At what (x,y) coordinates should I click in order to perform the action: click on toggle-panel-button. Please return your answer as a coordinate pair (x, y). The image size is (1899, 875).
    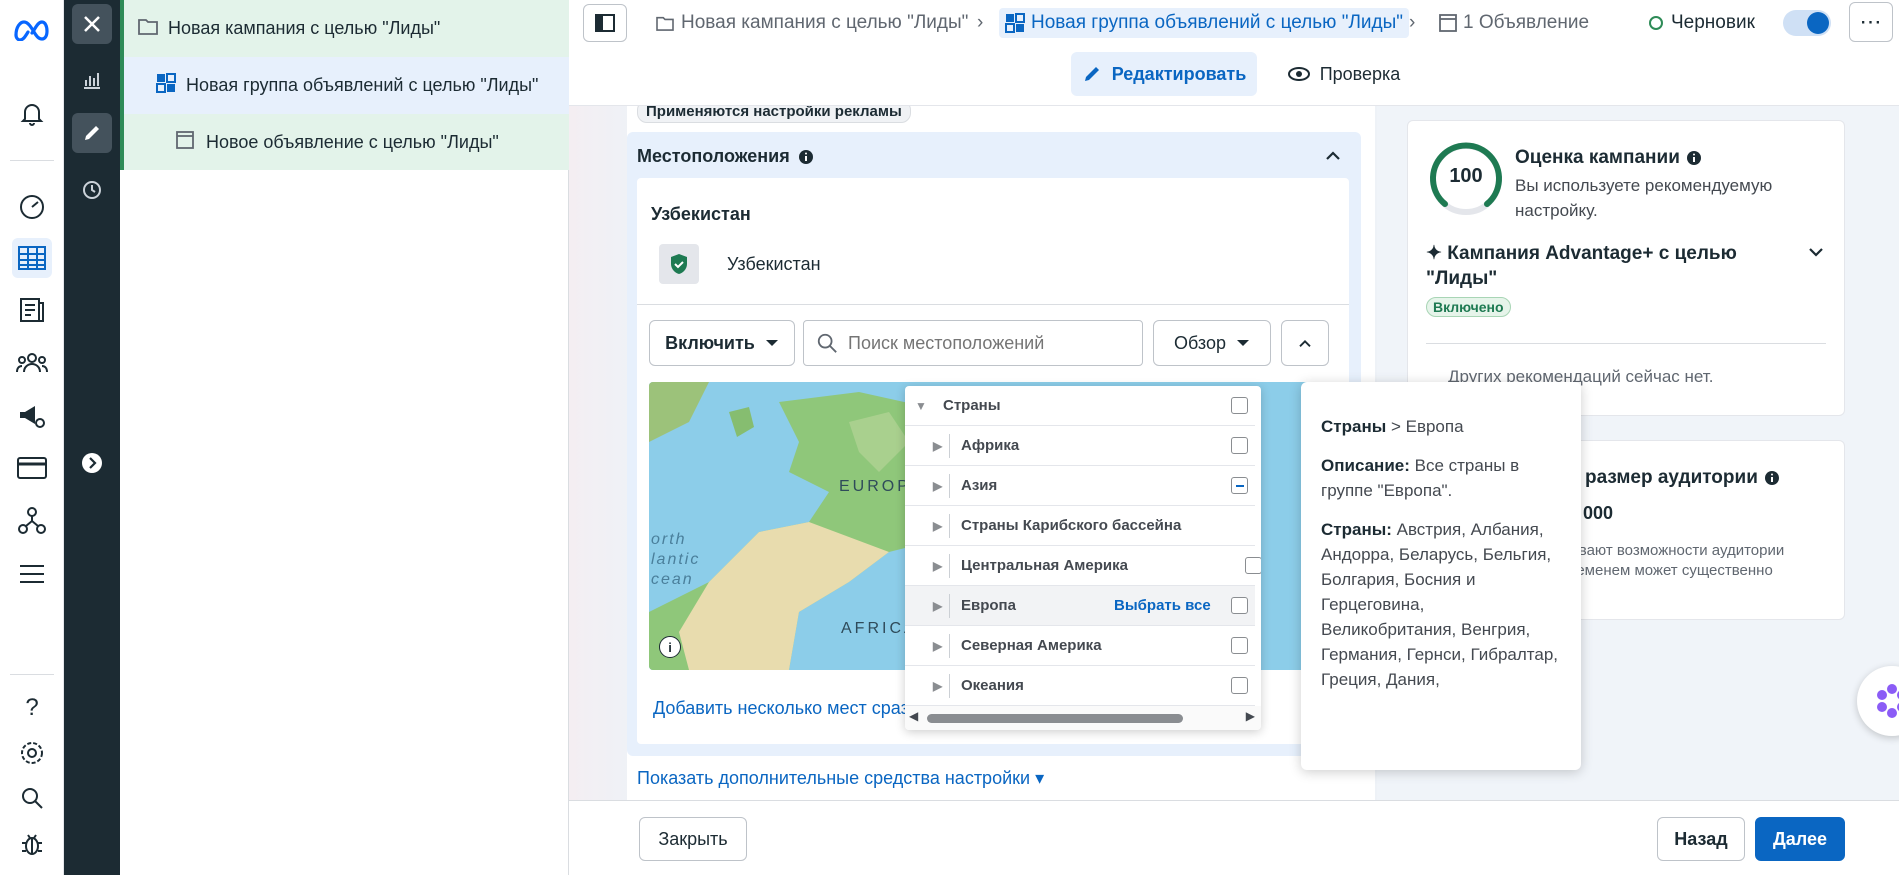
    Looking at the image, I should click on (605, 23).